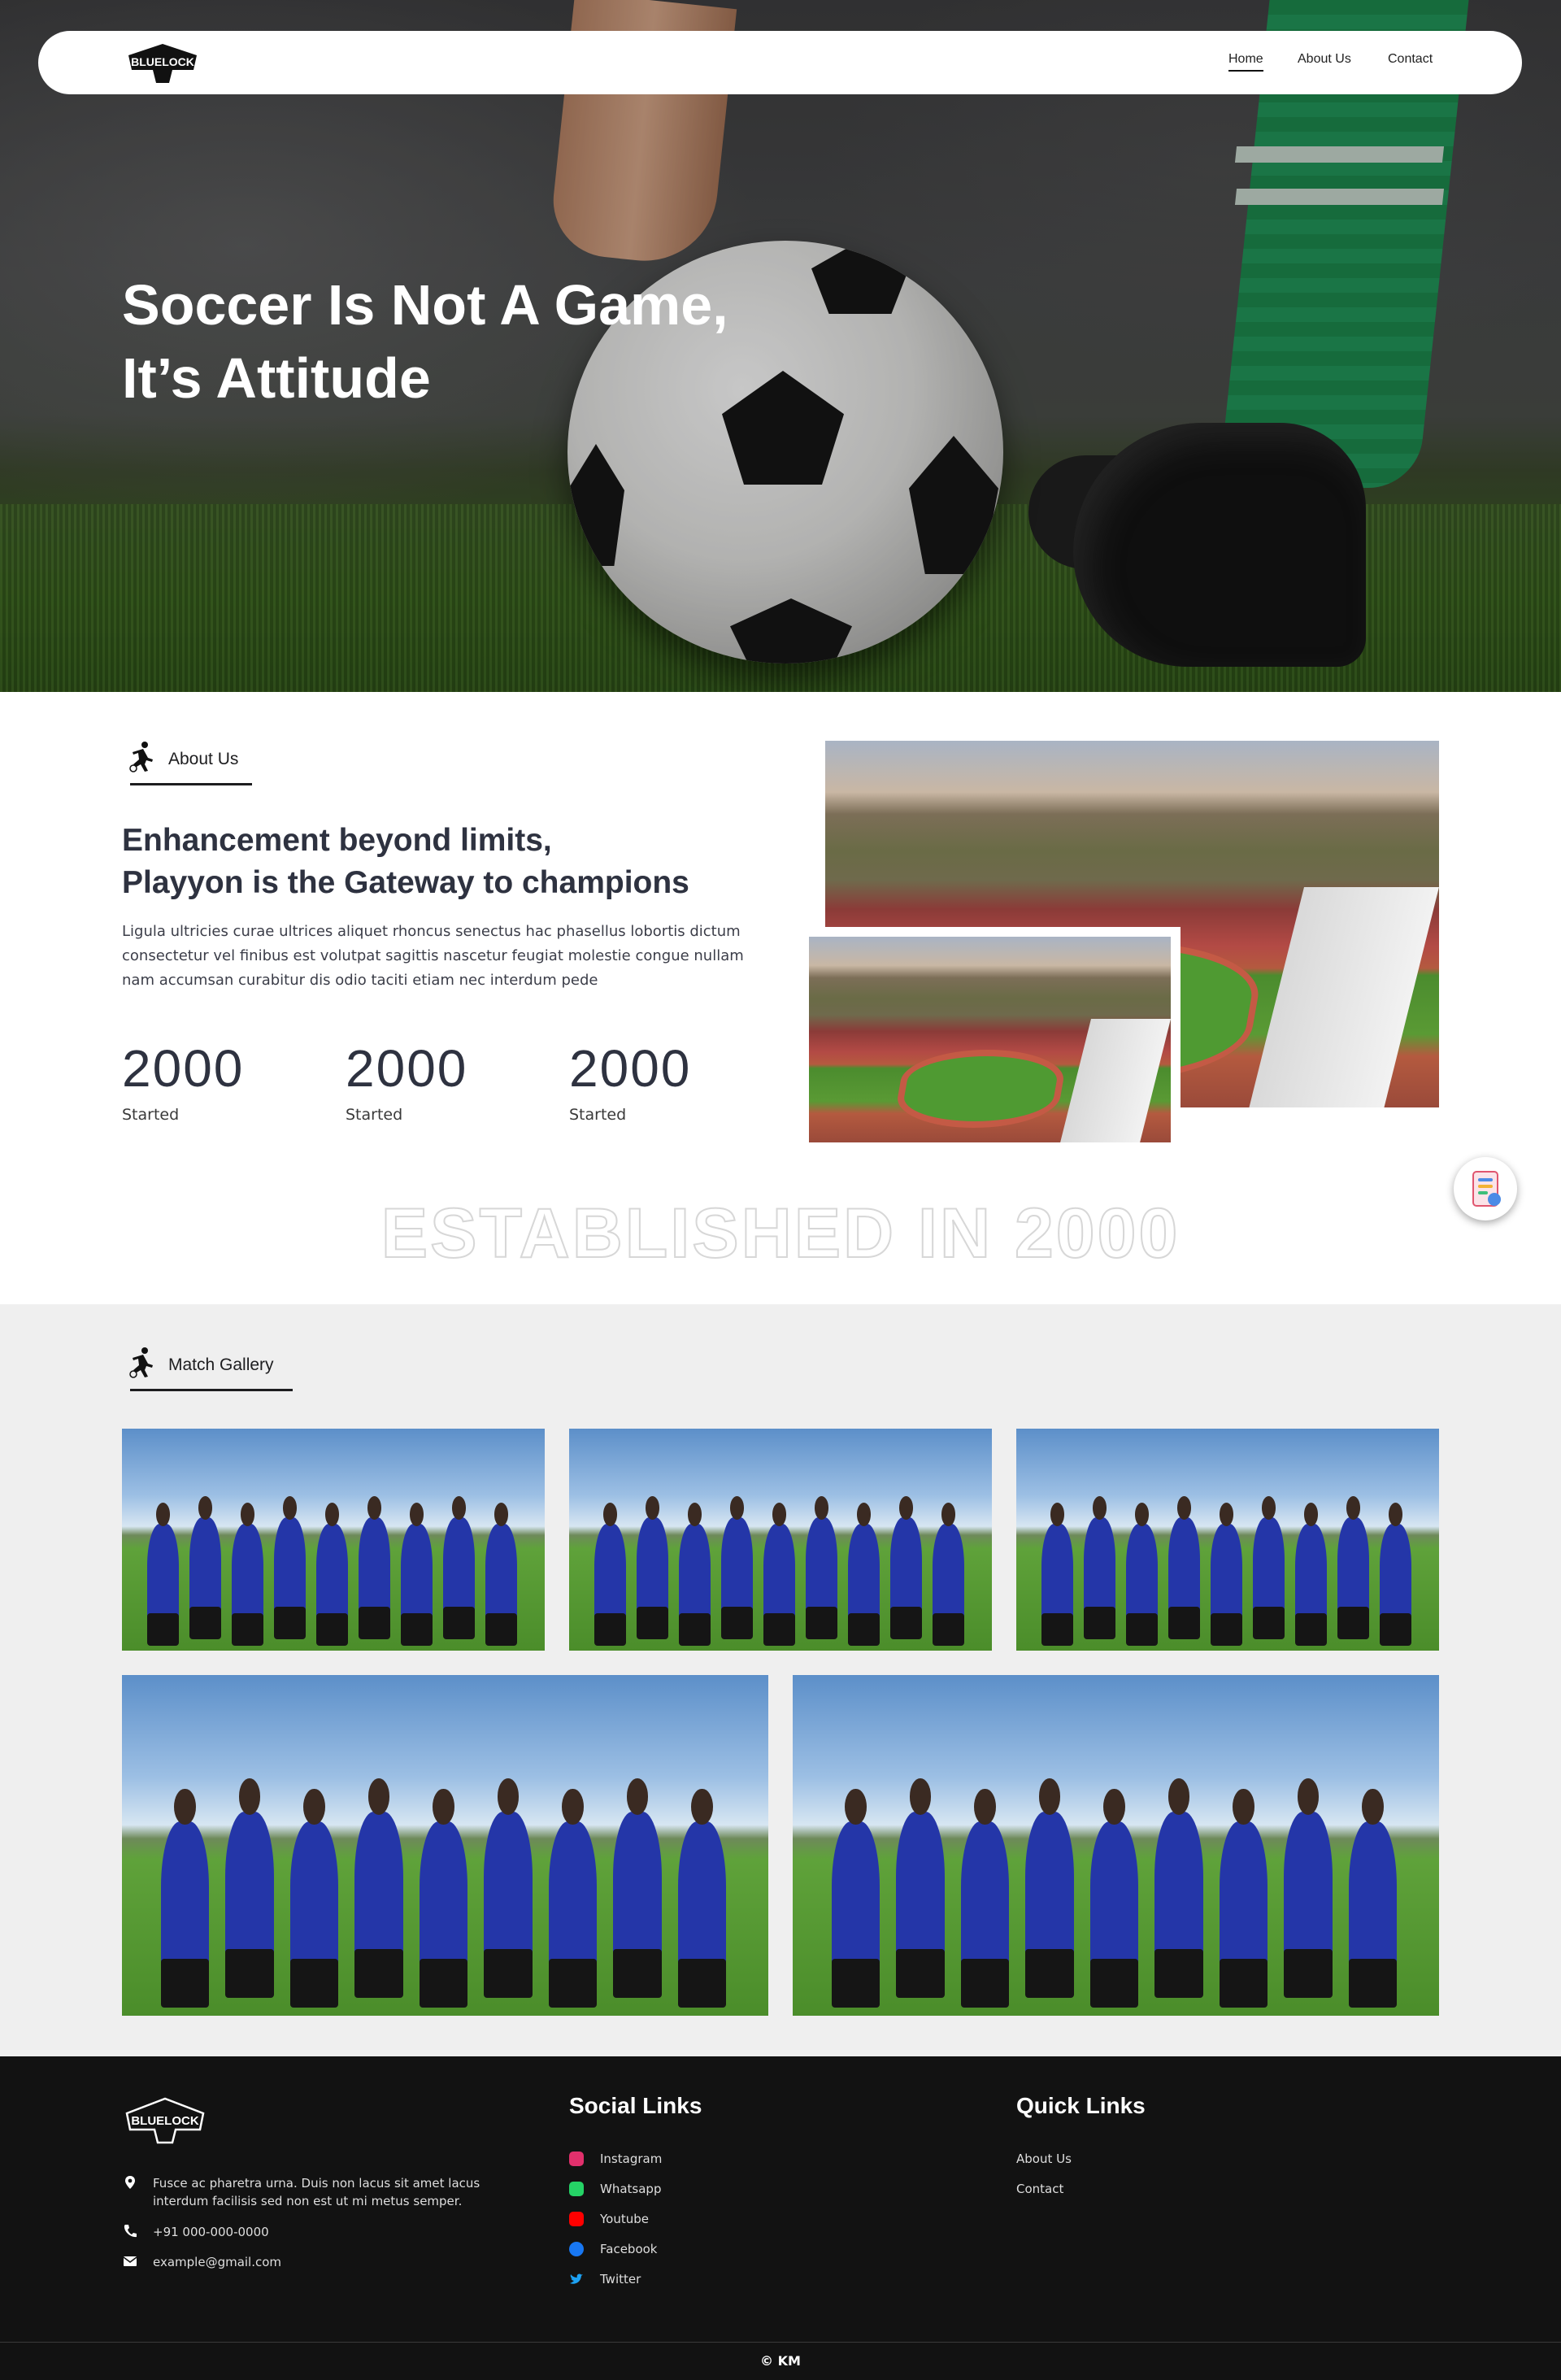  What do you see at coordinates (211, 2232) in the screenshot?
I see `footer-phone-text: +91 000-000-0000` at bounding box center [211, 2232].